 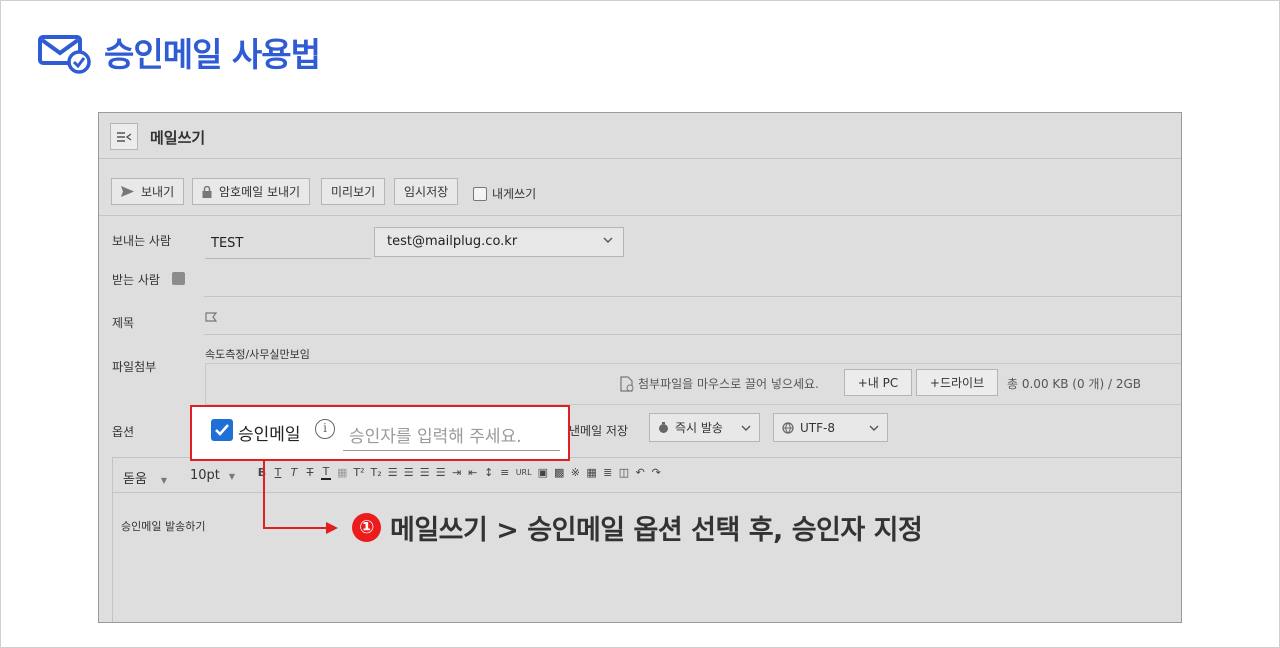 I want to click on sender-name-field: TEST, so click(x=288, y=245).